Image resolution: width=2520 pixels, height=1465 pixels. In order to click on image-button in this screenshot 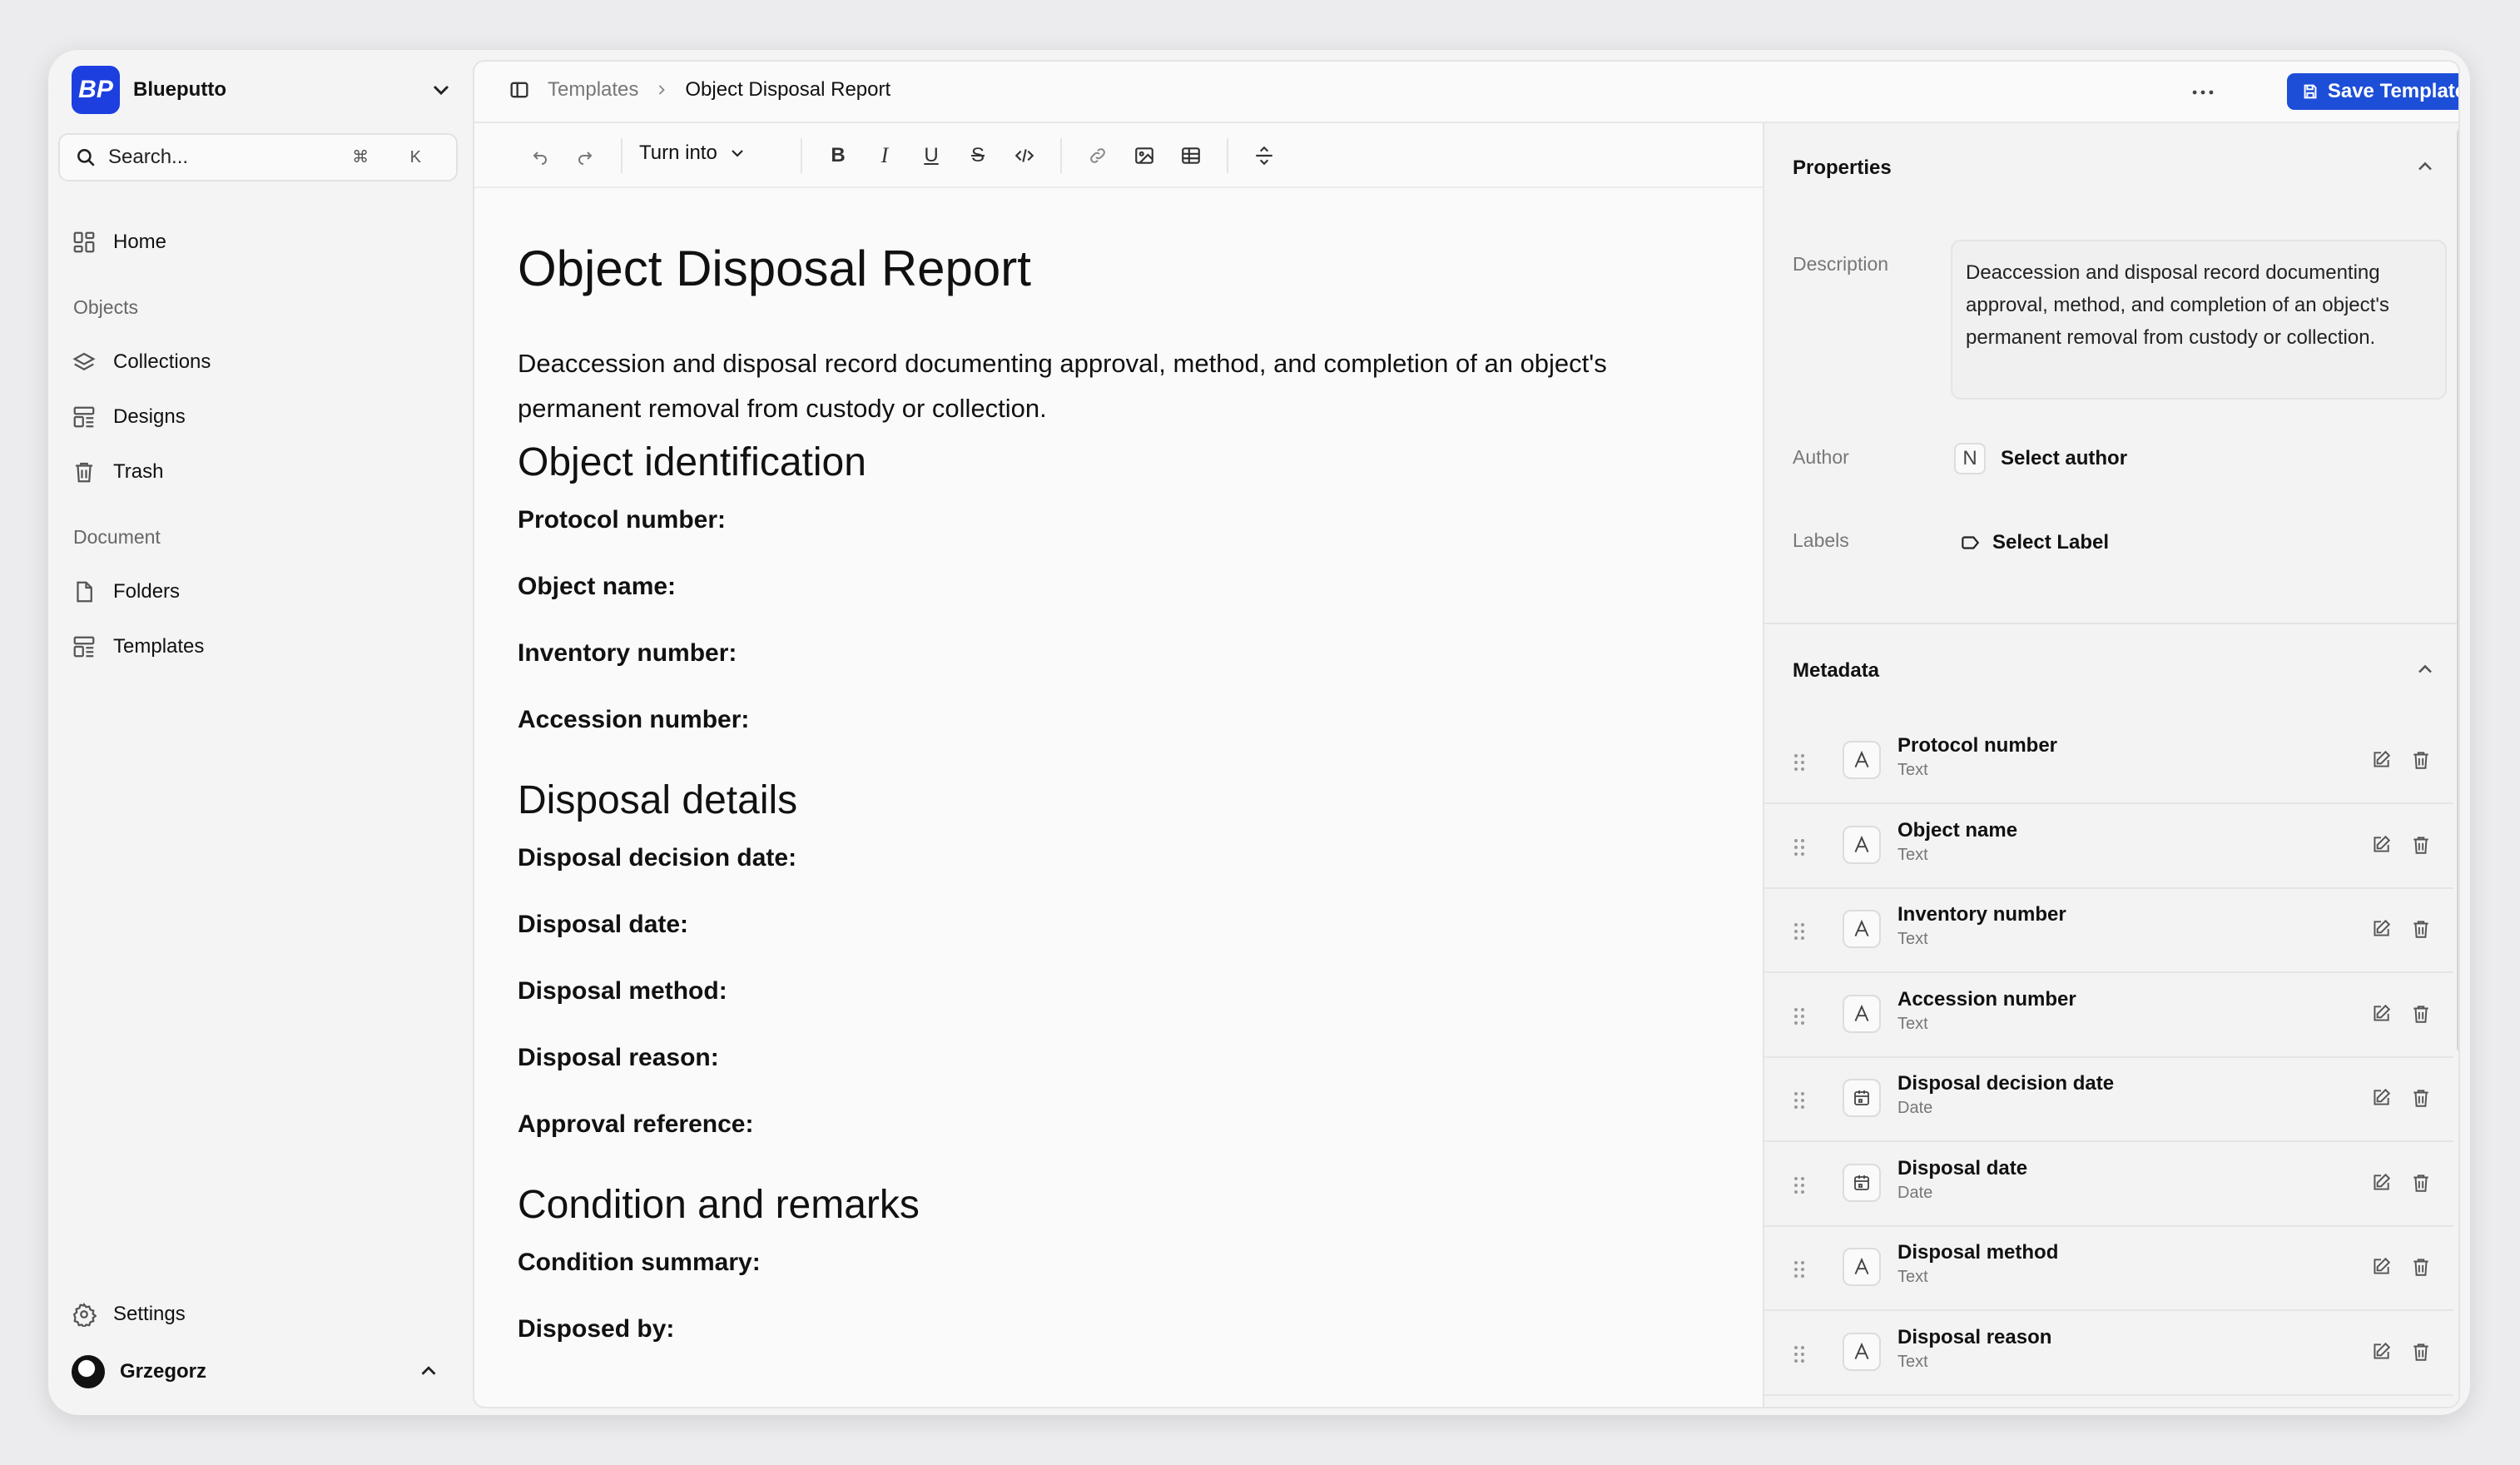, I will do `click(1144, 156)`.